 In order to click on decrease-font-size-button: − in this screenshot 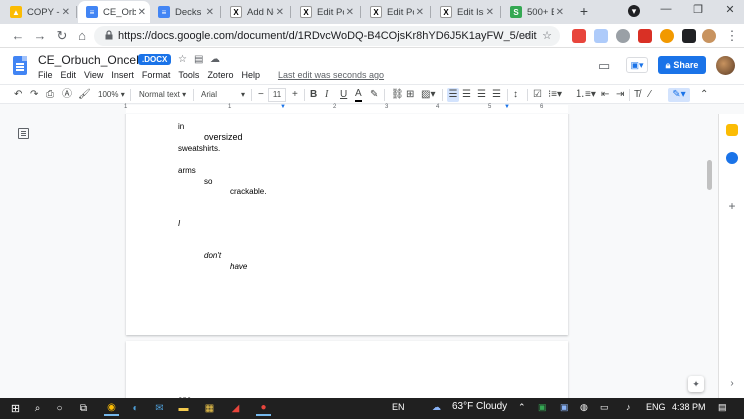, I will do `click(261, 95)`.